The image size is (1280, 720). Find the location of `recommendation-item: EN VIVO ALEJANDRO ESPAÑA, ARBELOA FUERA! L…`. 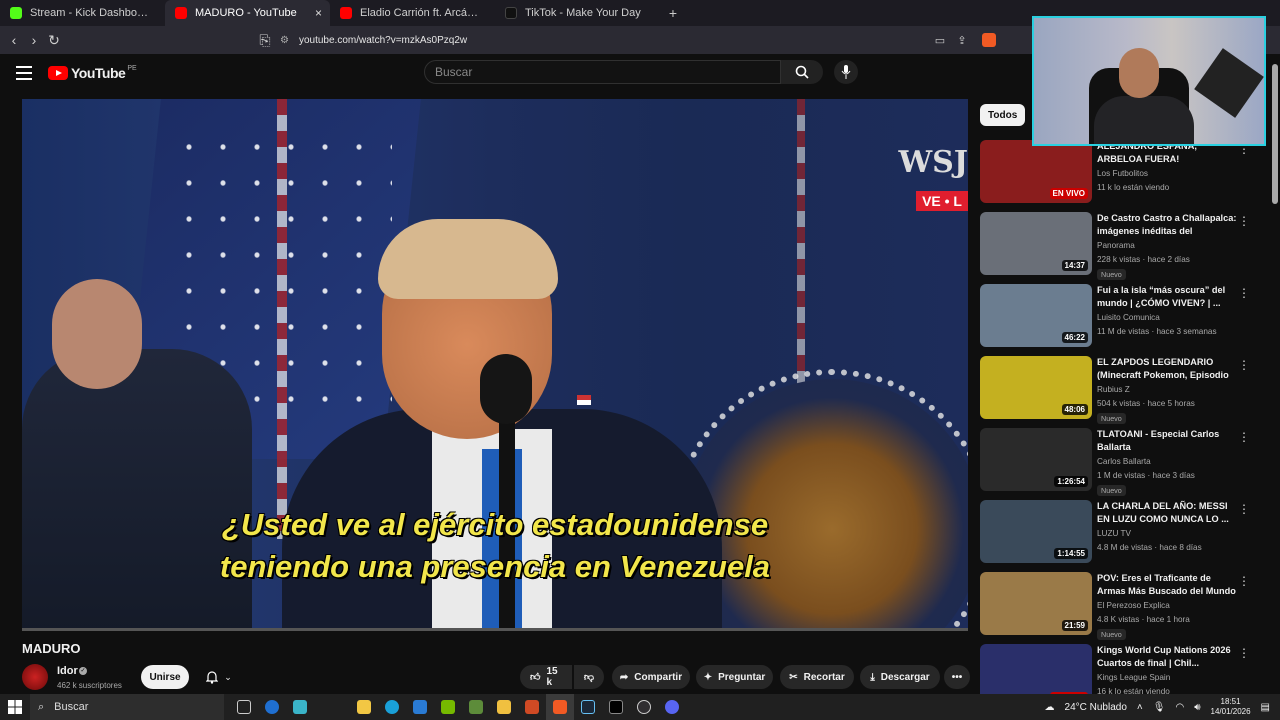

recommendation-item: EN VIVO ALEJANDRO ESPAÑA, ARBELOA FUERA! L… is located at coordinates (1115, 176).